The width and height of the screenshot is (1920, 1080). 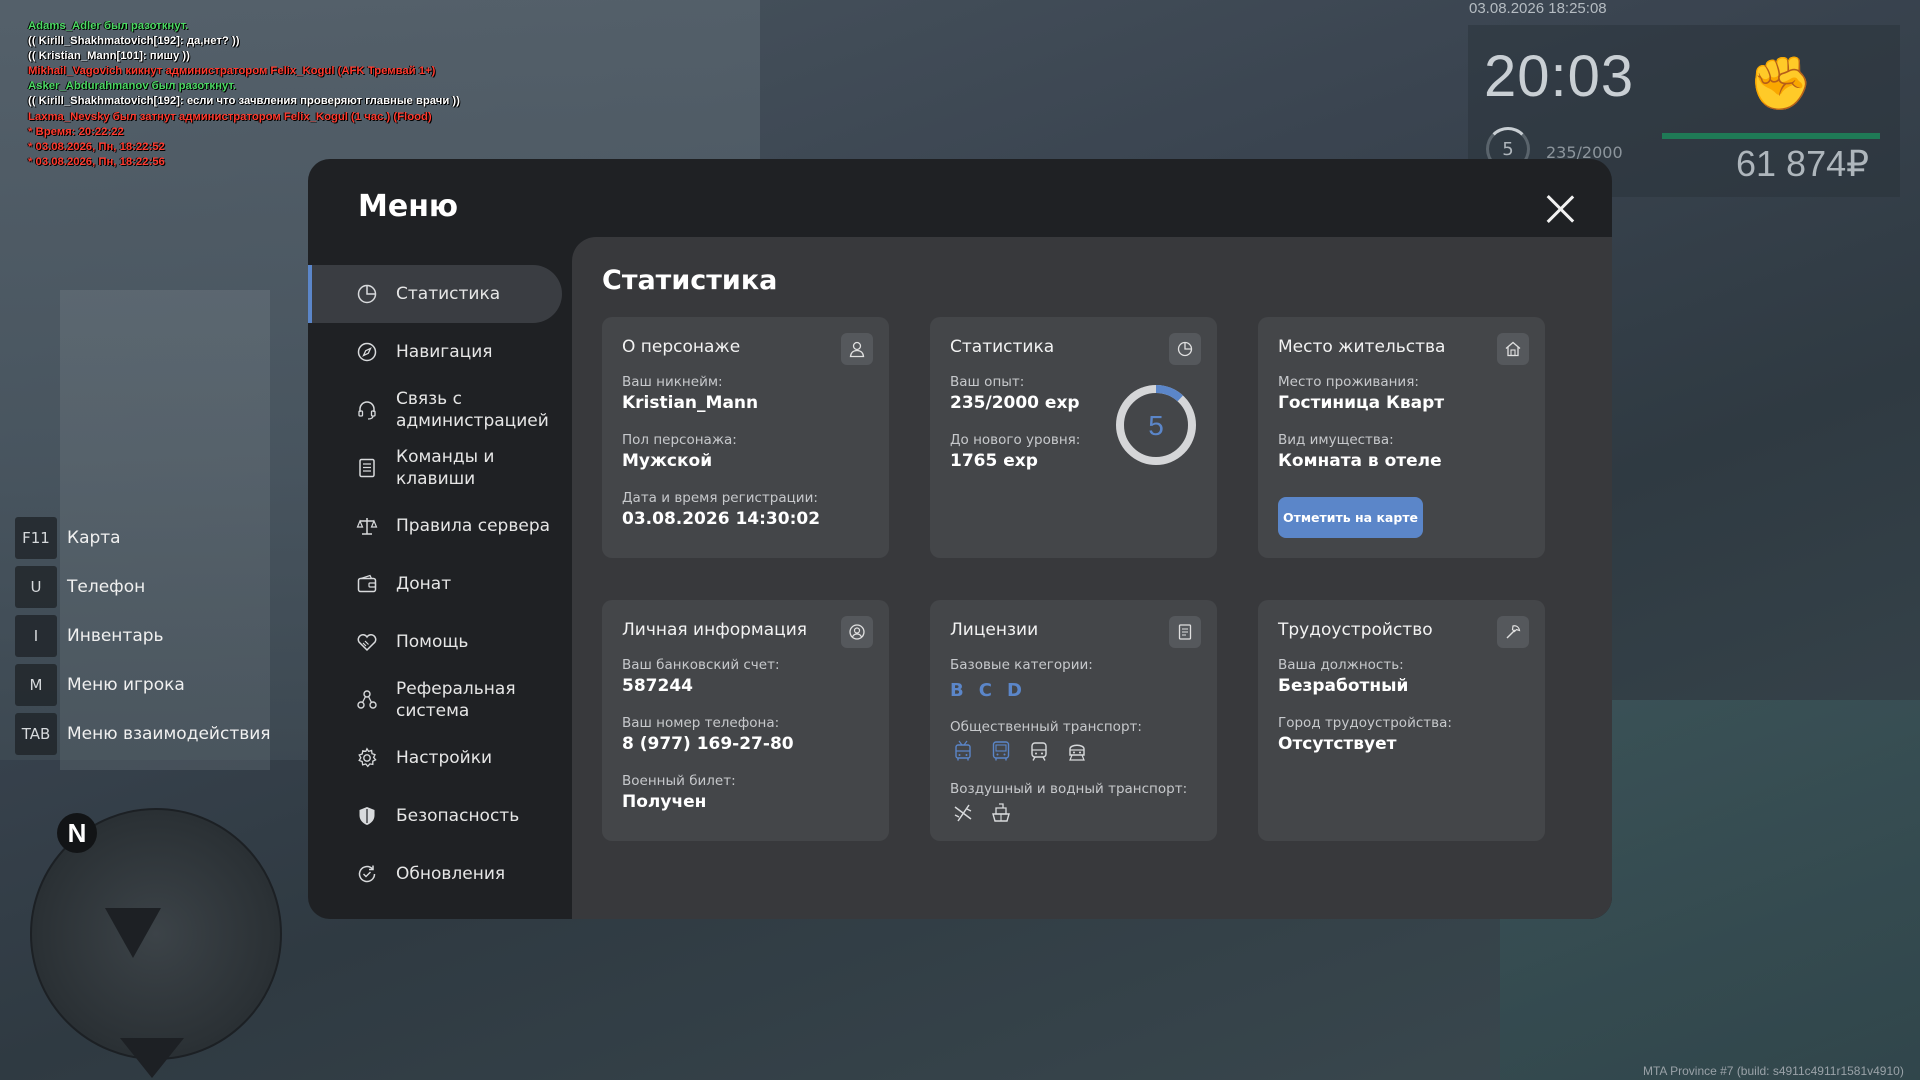 I want to click on hud-money: 61 874₽, so click(x=1803, y=163).